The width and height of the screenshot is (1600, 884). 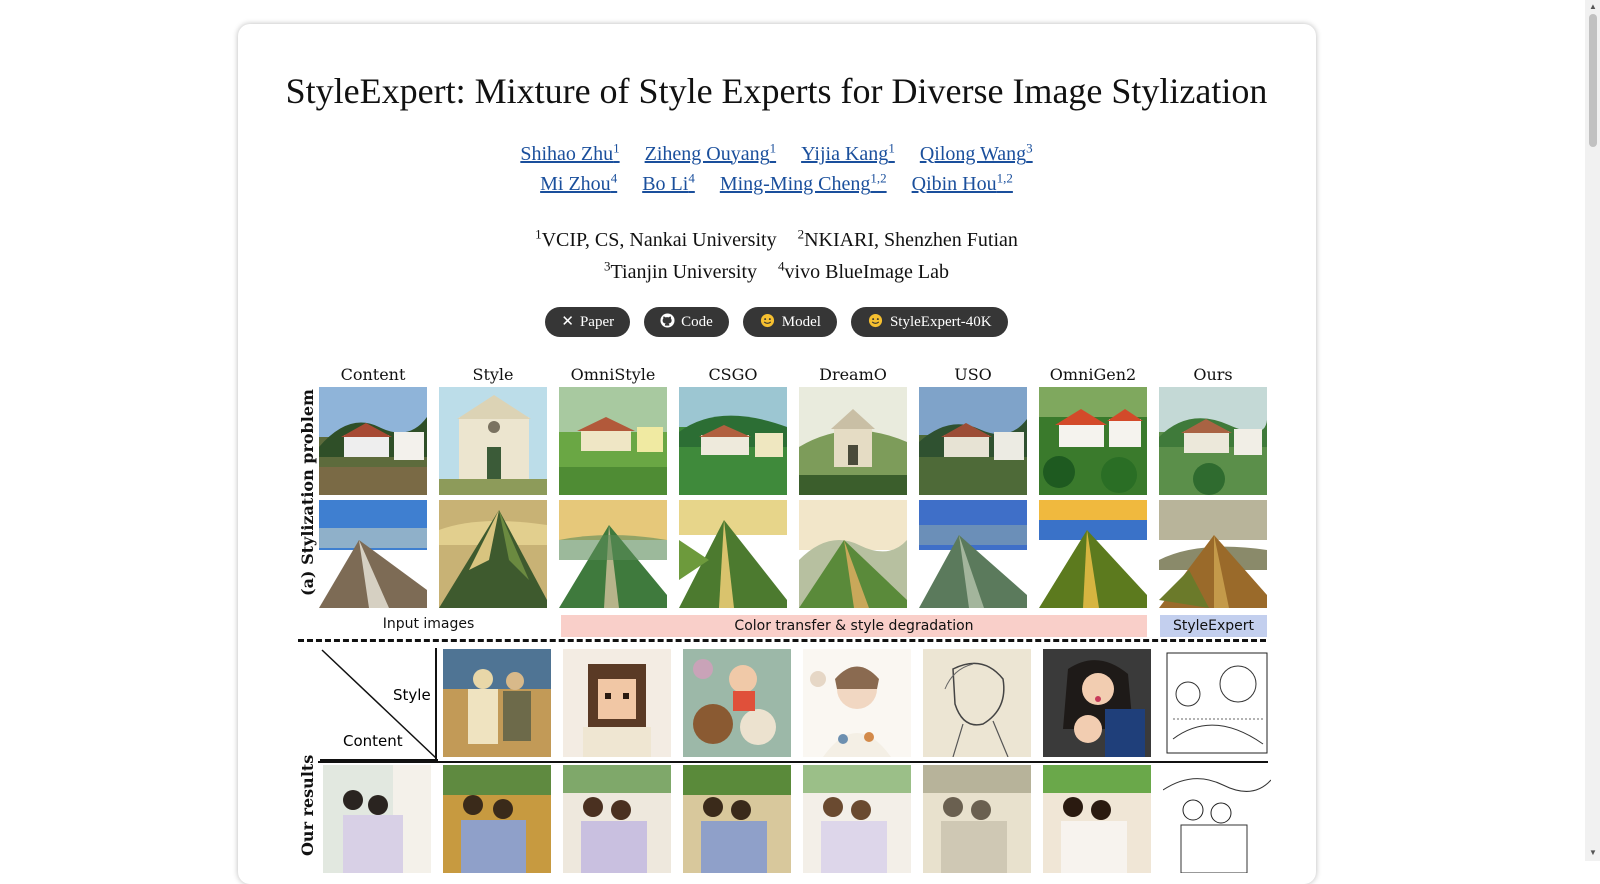 What do you see at coordinates (1593, 6) in the screenshot?
I see `scroll-up-arrow-icon: ▲` at bounding box center [1593, 6].